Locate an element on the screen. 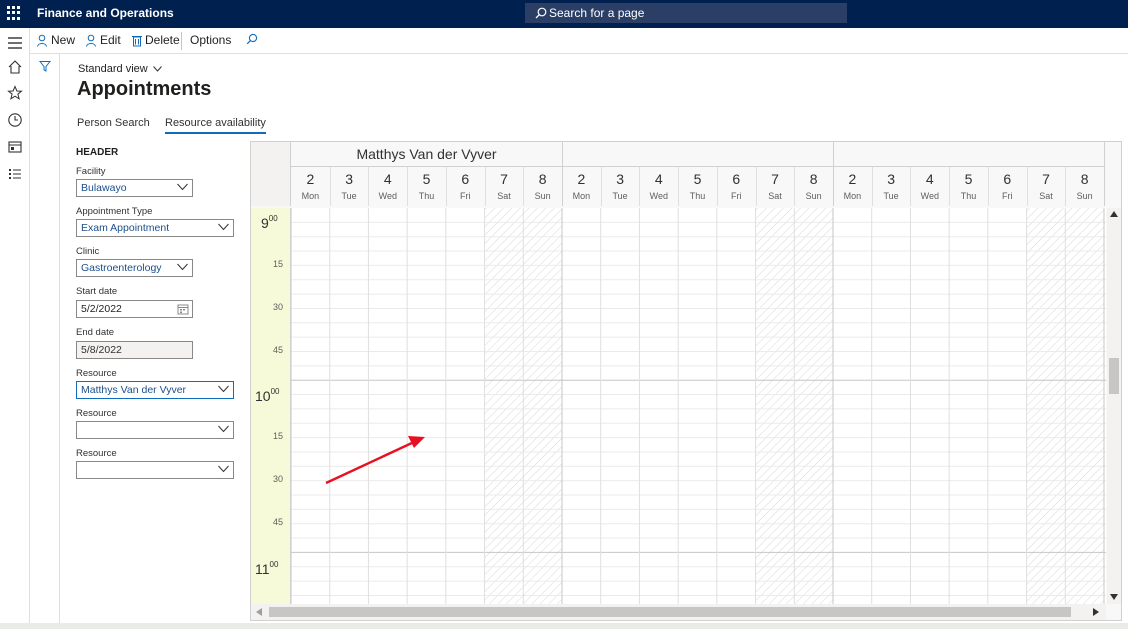  day-name: Sun is located at coordinates (813, 196).